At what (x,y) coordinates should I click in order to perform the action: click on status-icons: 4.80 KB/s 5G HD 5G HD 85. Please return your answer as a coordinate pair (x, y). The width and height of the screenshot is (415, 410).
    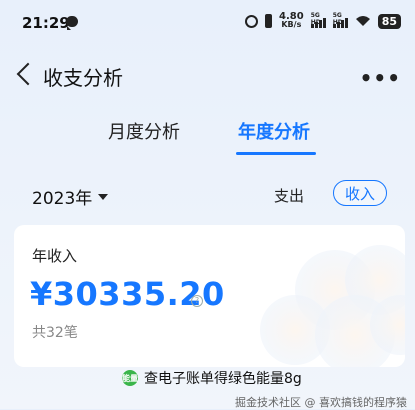
    Looking at the image, I should click on (323, 20).